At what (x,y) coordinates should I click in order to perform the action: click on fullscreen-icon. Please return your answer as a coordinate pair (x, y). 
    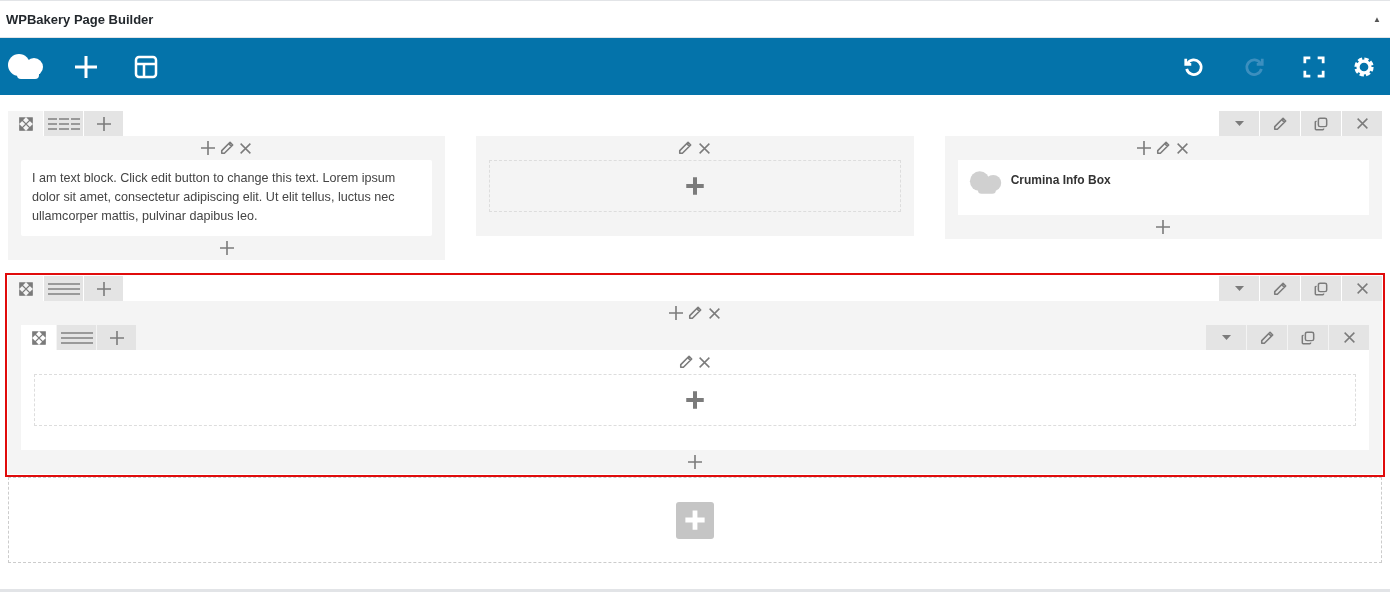
    Looking at the image, I should click on (1314, 66).